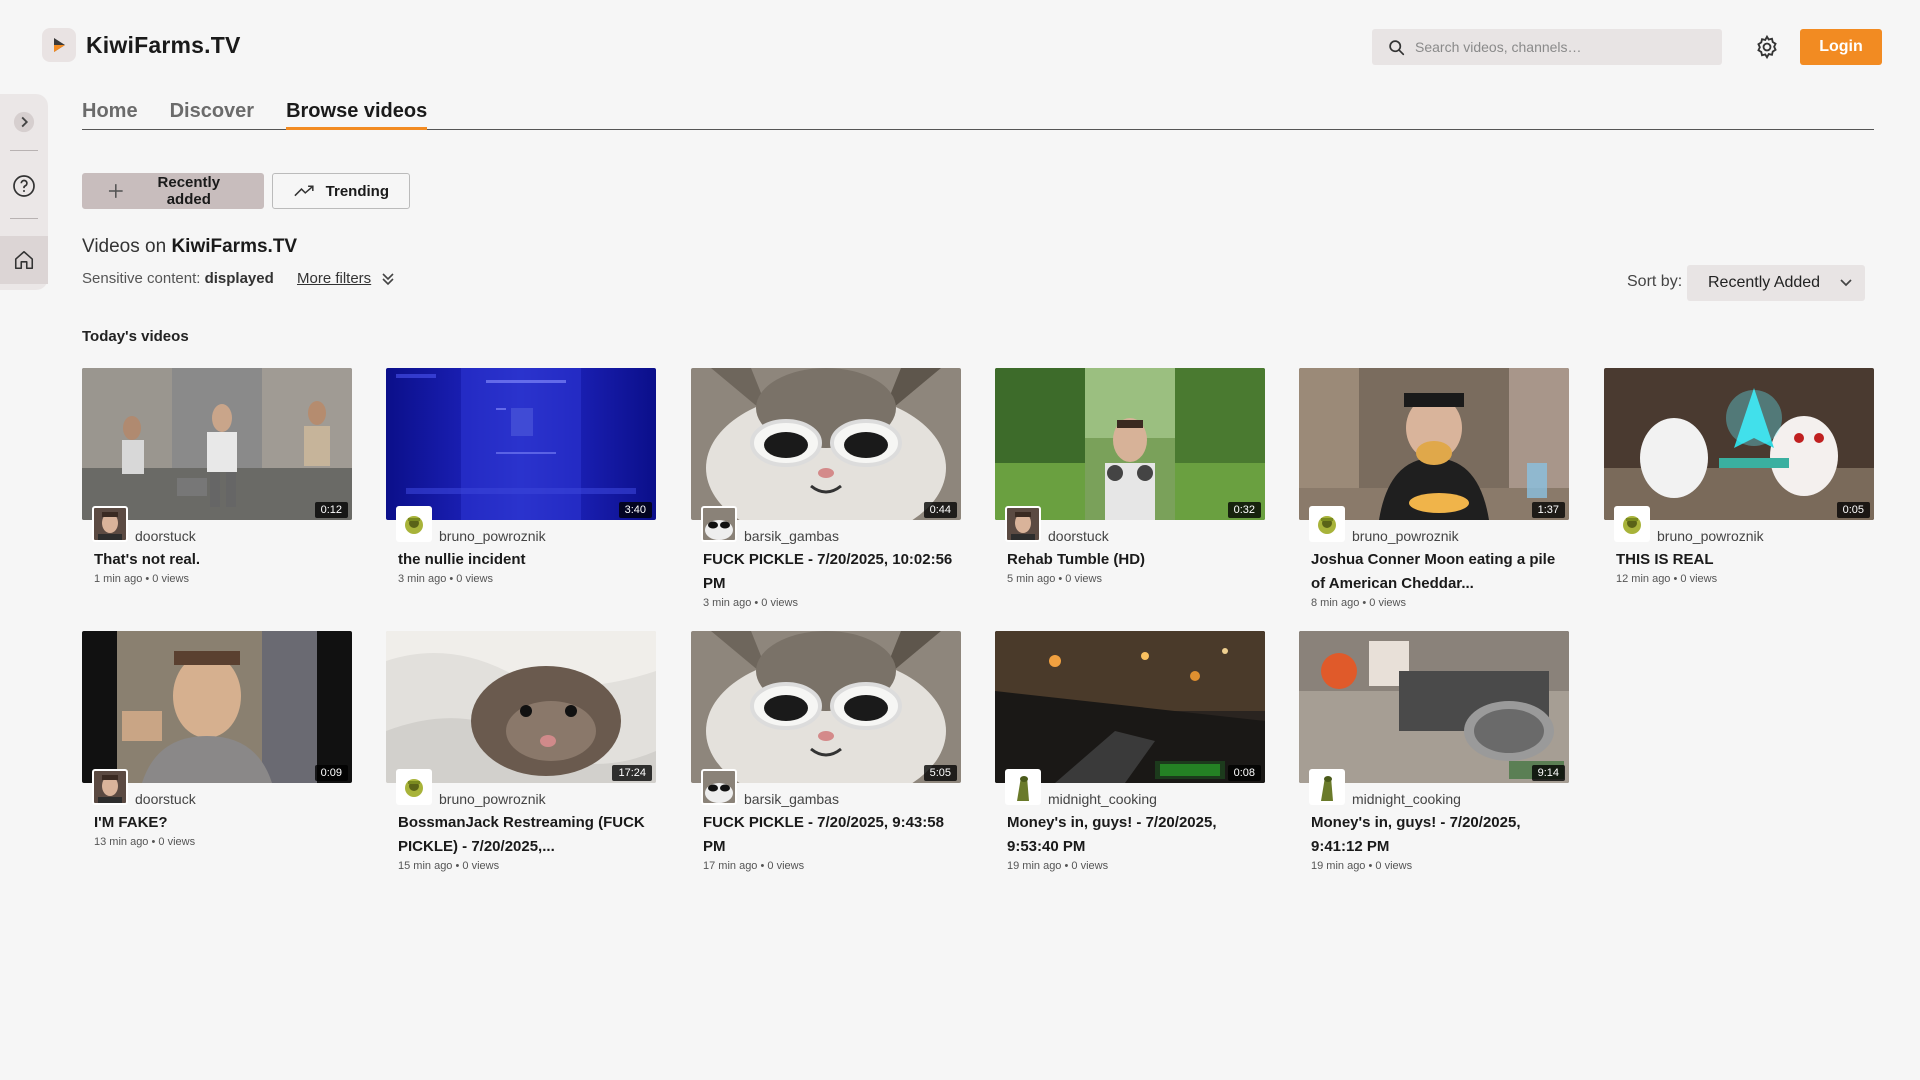 This screenshot has height=1080, width=1920. What do you see at coordinates (1358, 603) in the screenshot?
I see `video-meta: 8 min ago • 0 views` at bounding box center [1358, 603].